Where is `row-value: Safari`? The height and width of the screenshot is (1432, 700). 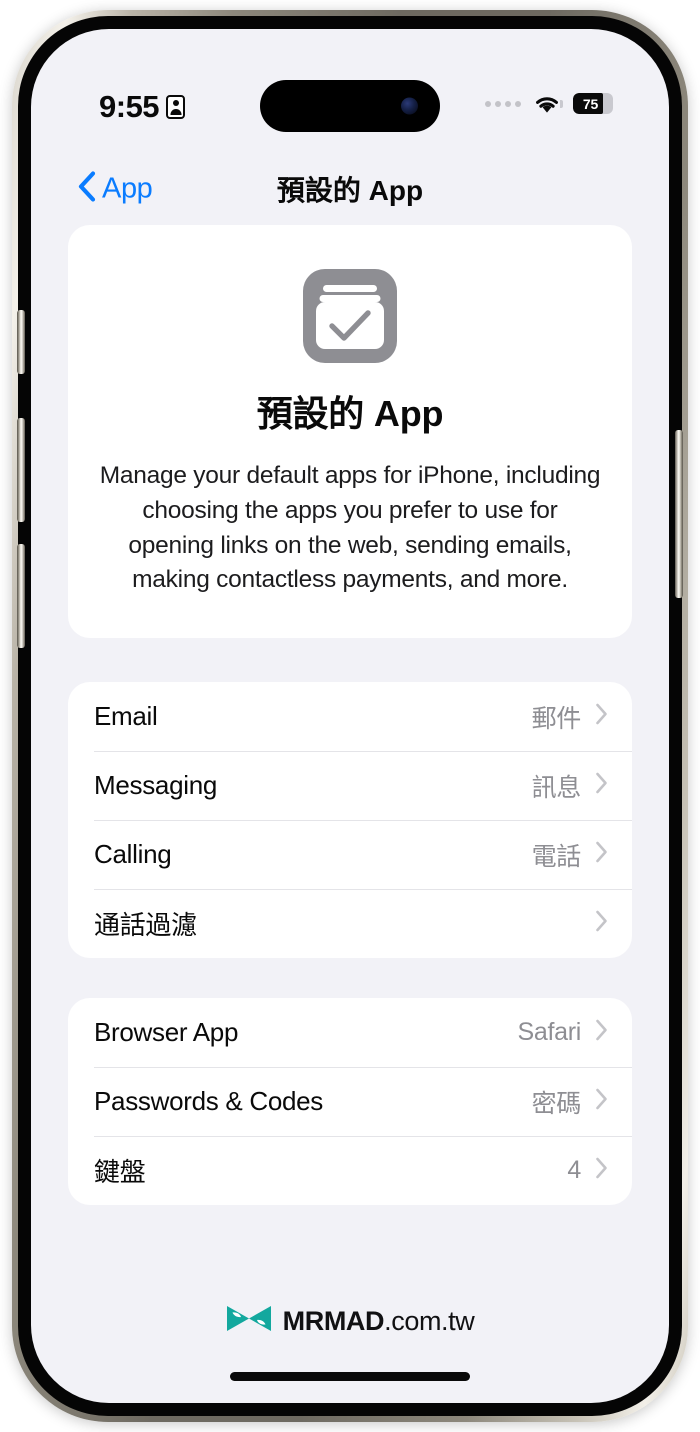
row-value: Safari is located at coordinates (549, 1032).